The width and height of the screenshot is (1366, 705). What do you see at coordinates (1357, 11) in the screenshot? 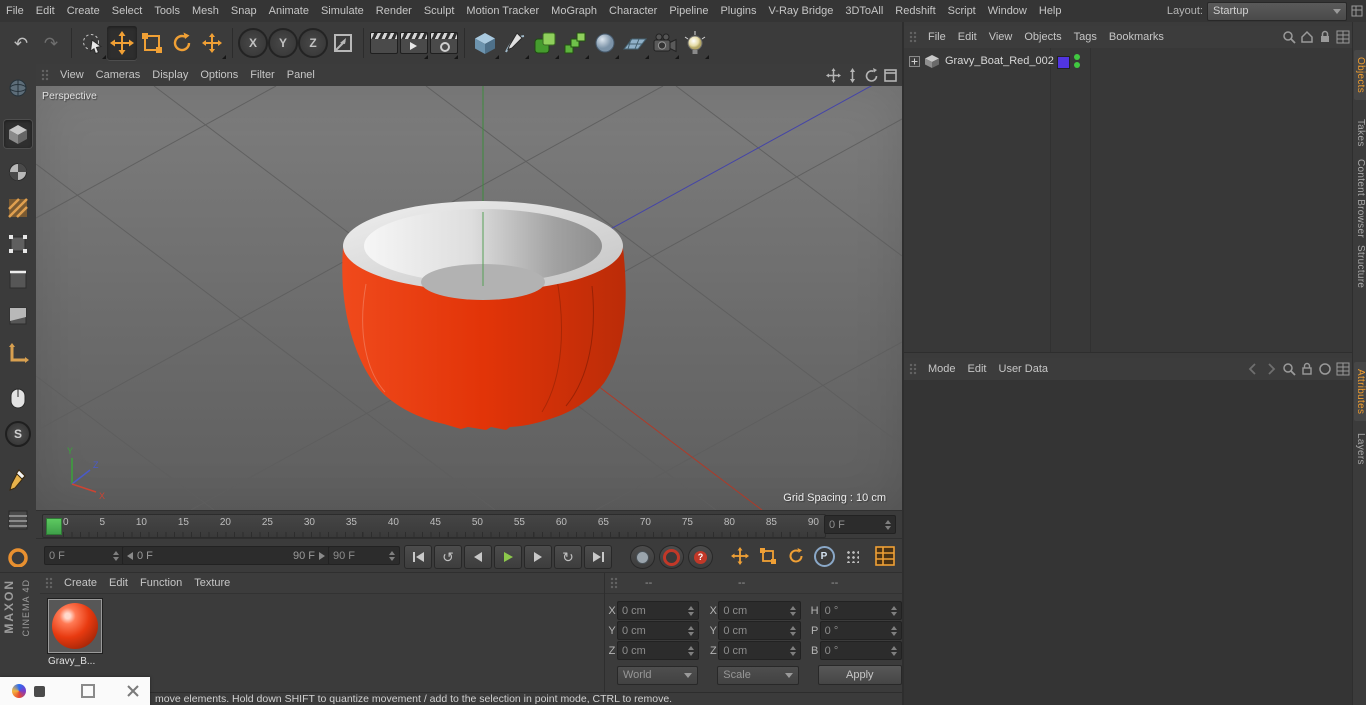
I see `menubar-grid-icon` at bounding box center [1357, 11].